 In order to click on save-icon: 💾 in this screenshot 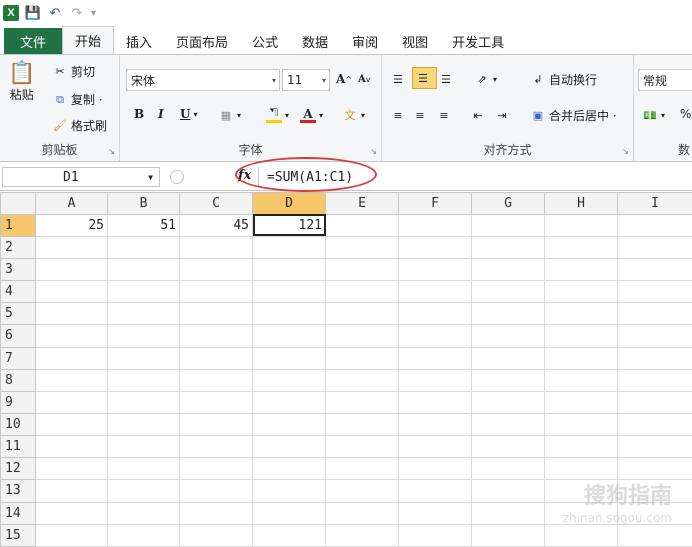, I will do `click(33, 13)`.